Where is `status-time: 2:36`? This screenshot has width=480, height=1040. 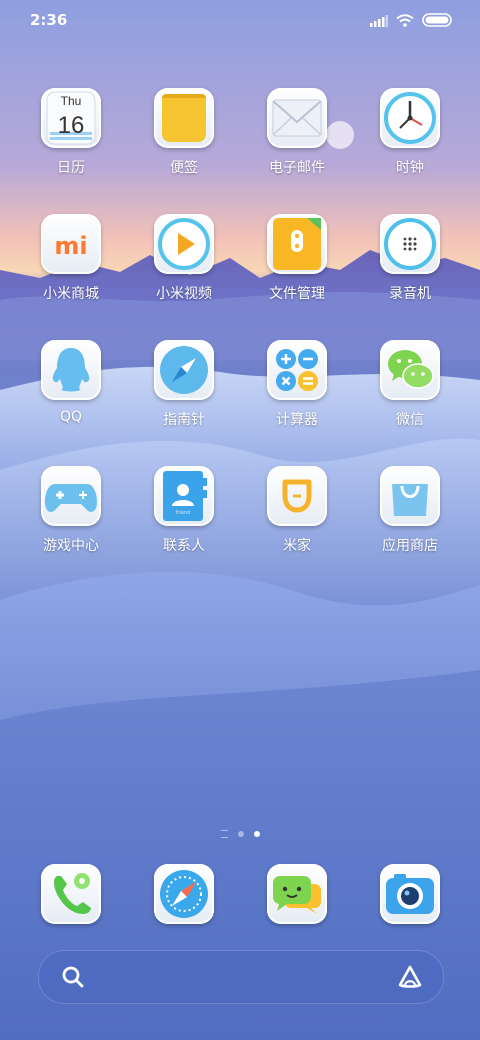 status-time: 2:36 is located at coordinates (49, 20).